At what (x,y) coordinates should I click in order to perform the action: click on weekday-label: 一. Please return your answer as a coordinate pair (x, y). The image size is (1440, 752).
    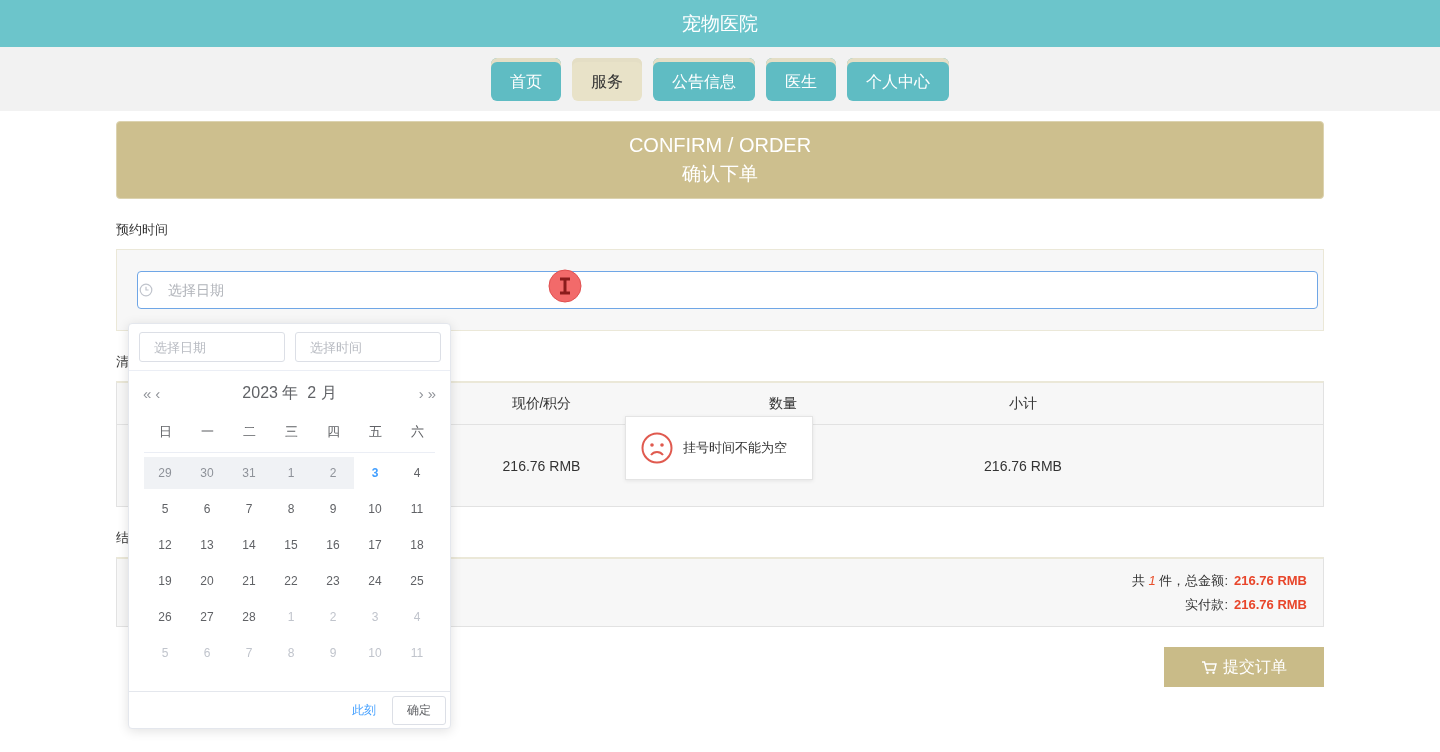
    Looking at the image, I should click on (207, 432).